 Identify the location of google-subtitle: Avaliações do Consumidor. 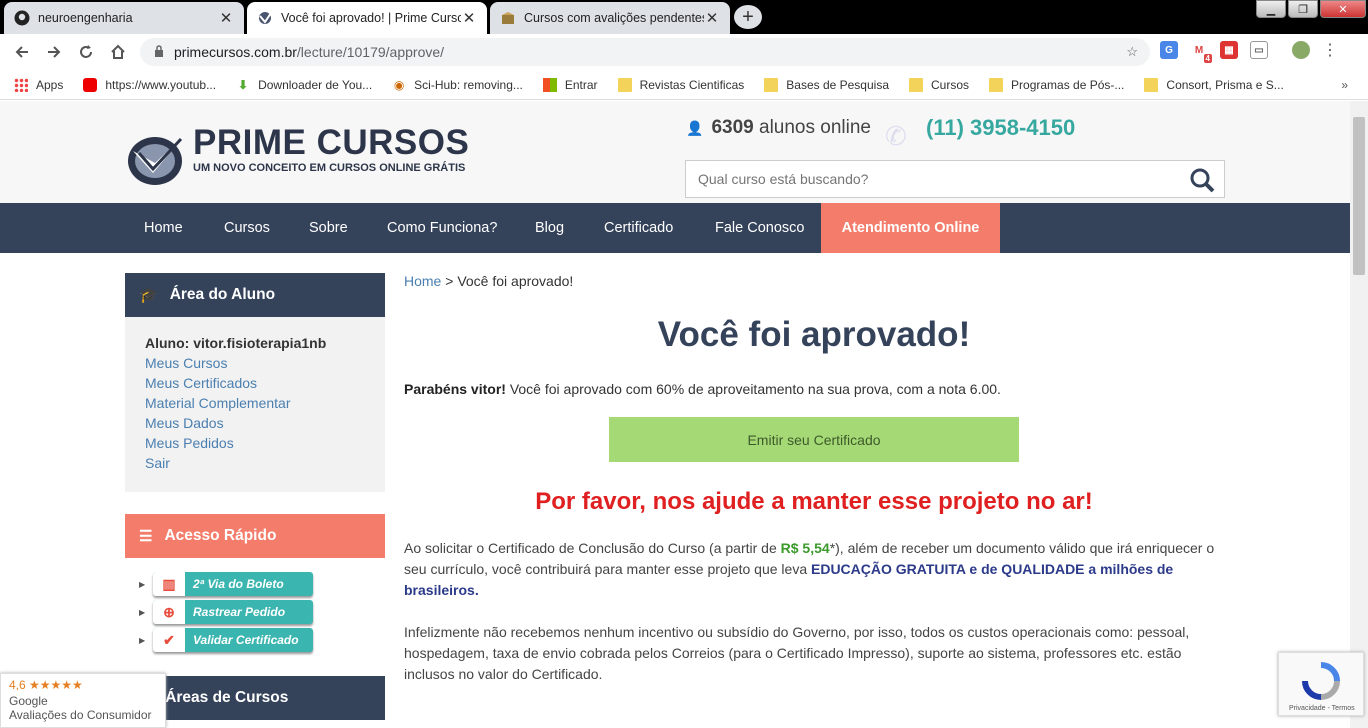
(80, 715).